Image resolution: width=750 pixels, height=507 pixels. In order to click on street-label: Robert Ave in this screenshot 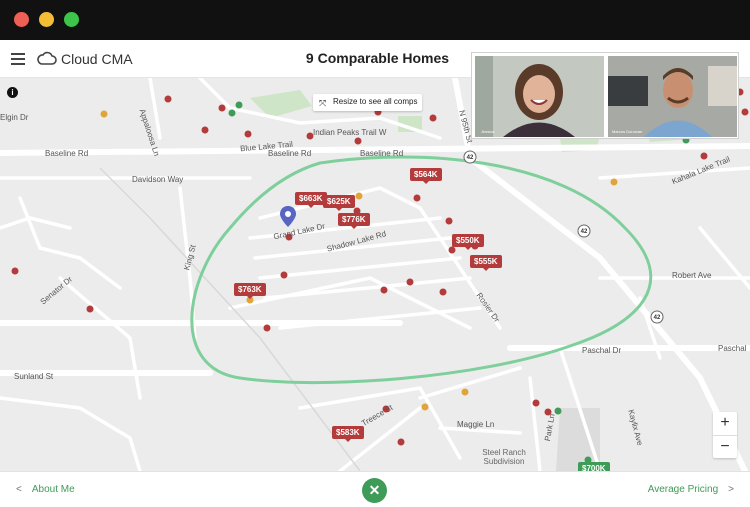, I will do `click(692, 275)`.